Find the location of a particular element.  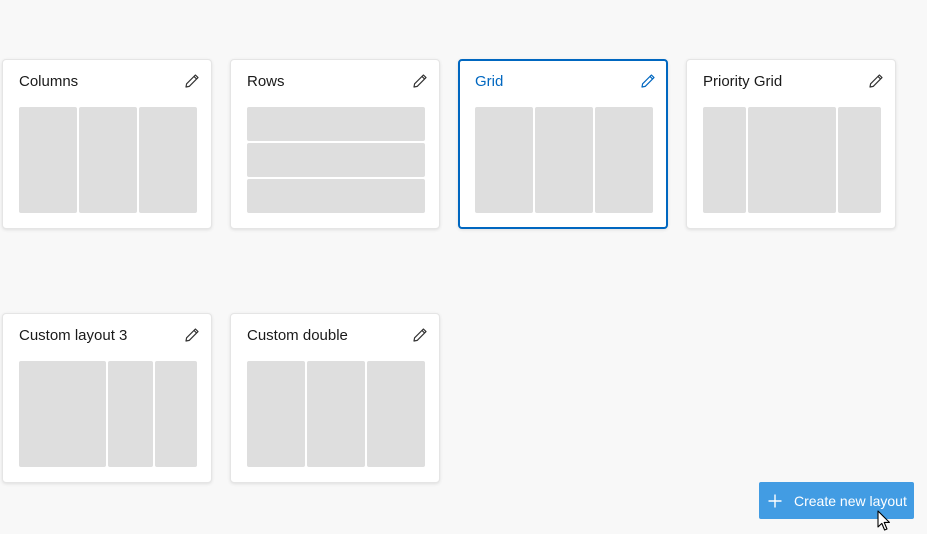

layout-title: Priority Grid is located at coordinates (743, 81).